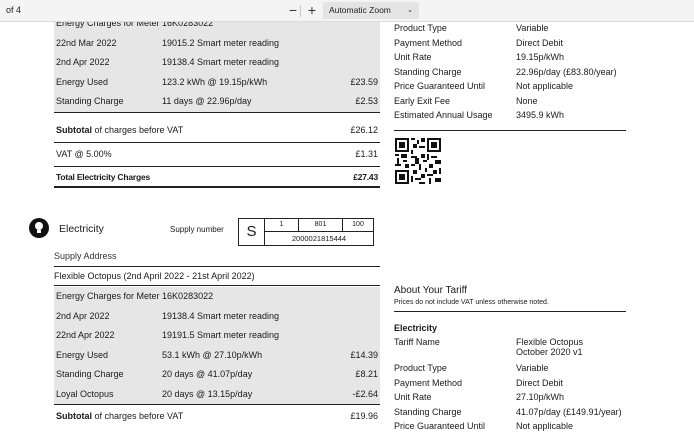 The image size is (694, 433). I want to click on supply-address-label: Supply Address, so click(85, 256).